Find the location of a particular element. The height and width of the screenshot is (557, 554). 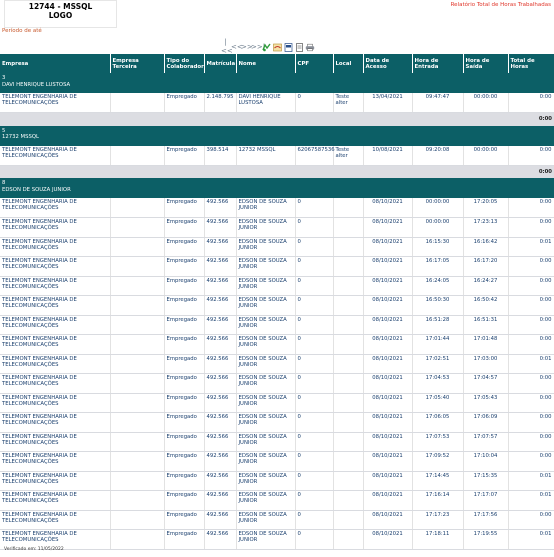

column-header: Data de Acesso is located at coordinates (388, 63).